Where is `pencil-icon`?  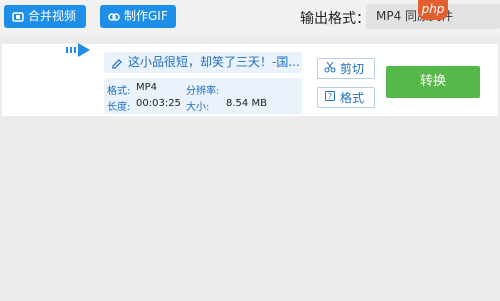 pencil-icon is located at coordinates (117, 64).